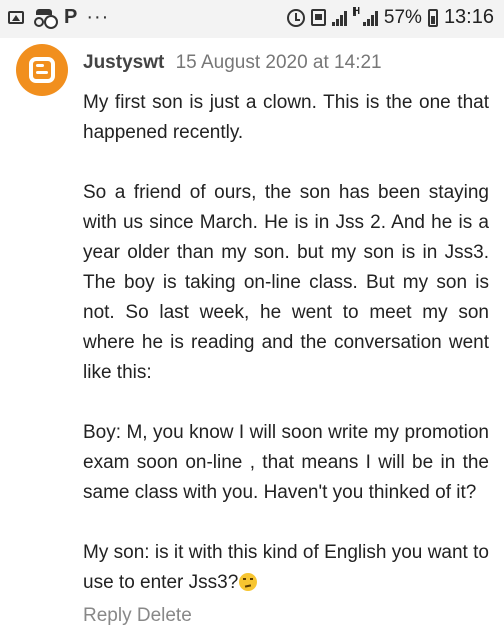  I want to click on calendar-icon, so click(318, 17).